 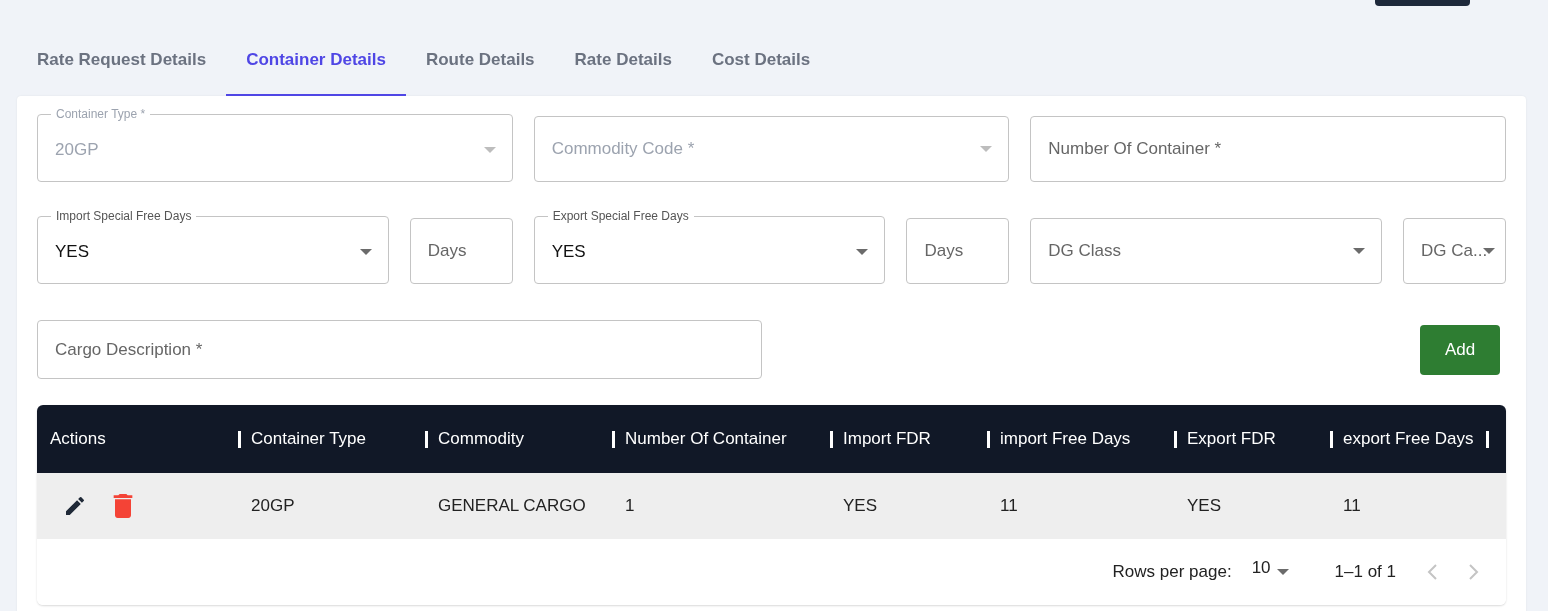 I want to click on rows-per-page-label: Rows per page:, so click(x=1172, y=572).